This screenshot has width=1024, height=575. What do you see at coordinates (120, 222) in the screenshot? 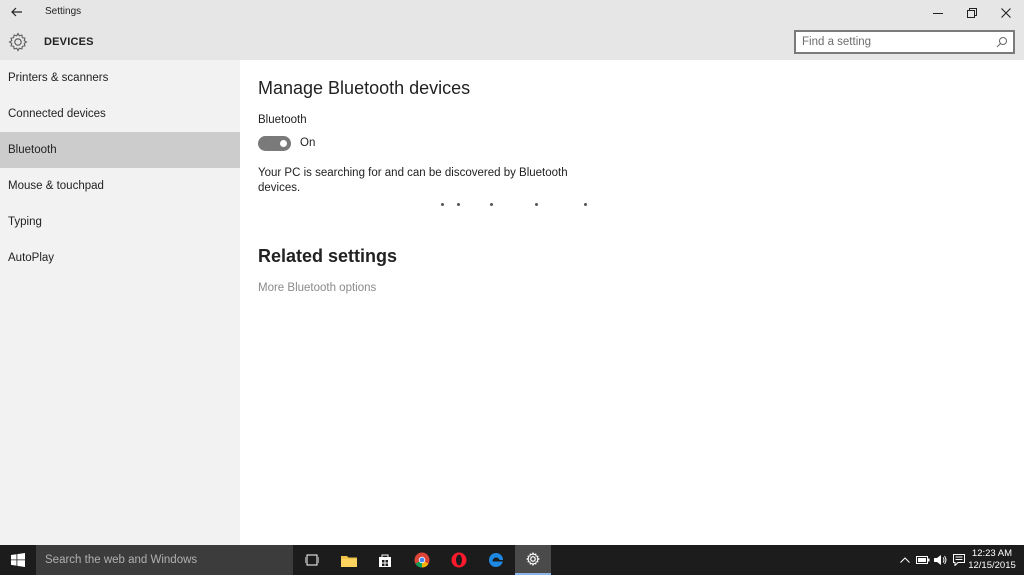
I see `sidebar-item-typing: Typing` at bounding box center [120, 222].